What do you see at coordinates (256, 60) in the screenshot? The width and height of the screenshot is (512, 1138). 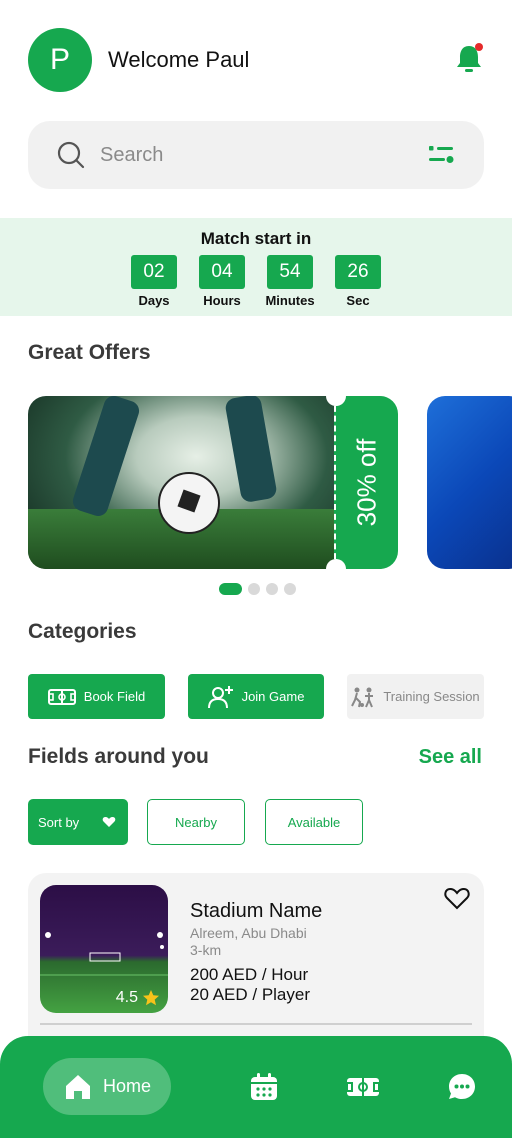 I see `header: P Welcome Paul` at bounding box center [256, 60].